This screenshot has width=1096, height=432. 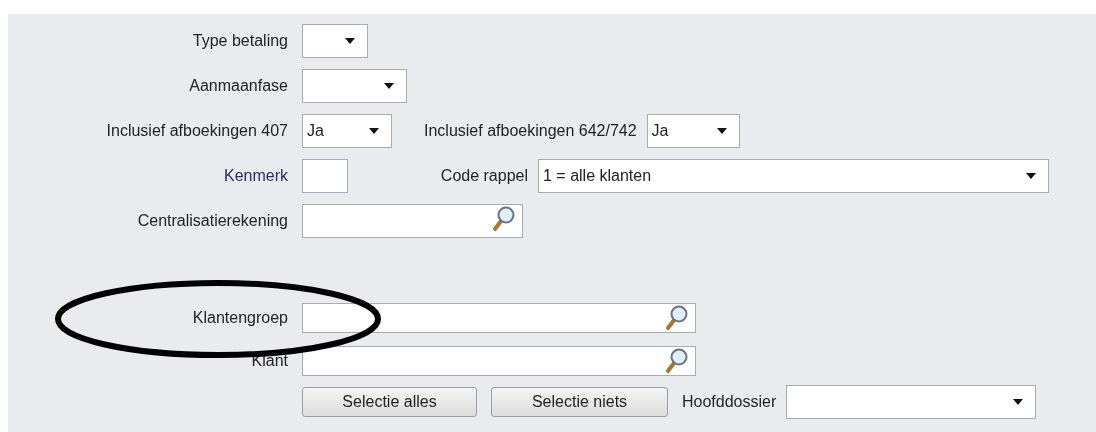 I want to click on selection-button: Selectie niets, so click(x=579, y=402).